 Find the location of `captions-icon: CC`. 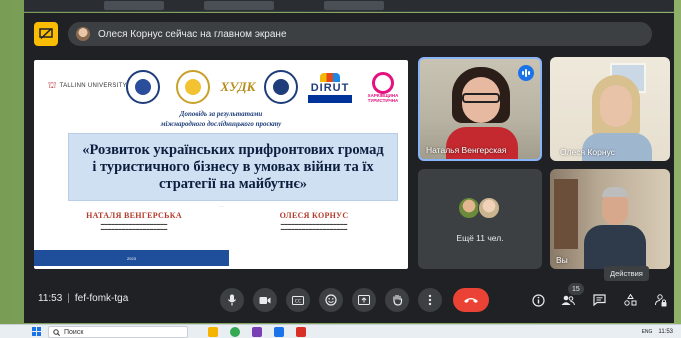

captions-icon: CC is located at coordinates (298, 300).